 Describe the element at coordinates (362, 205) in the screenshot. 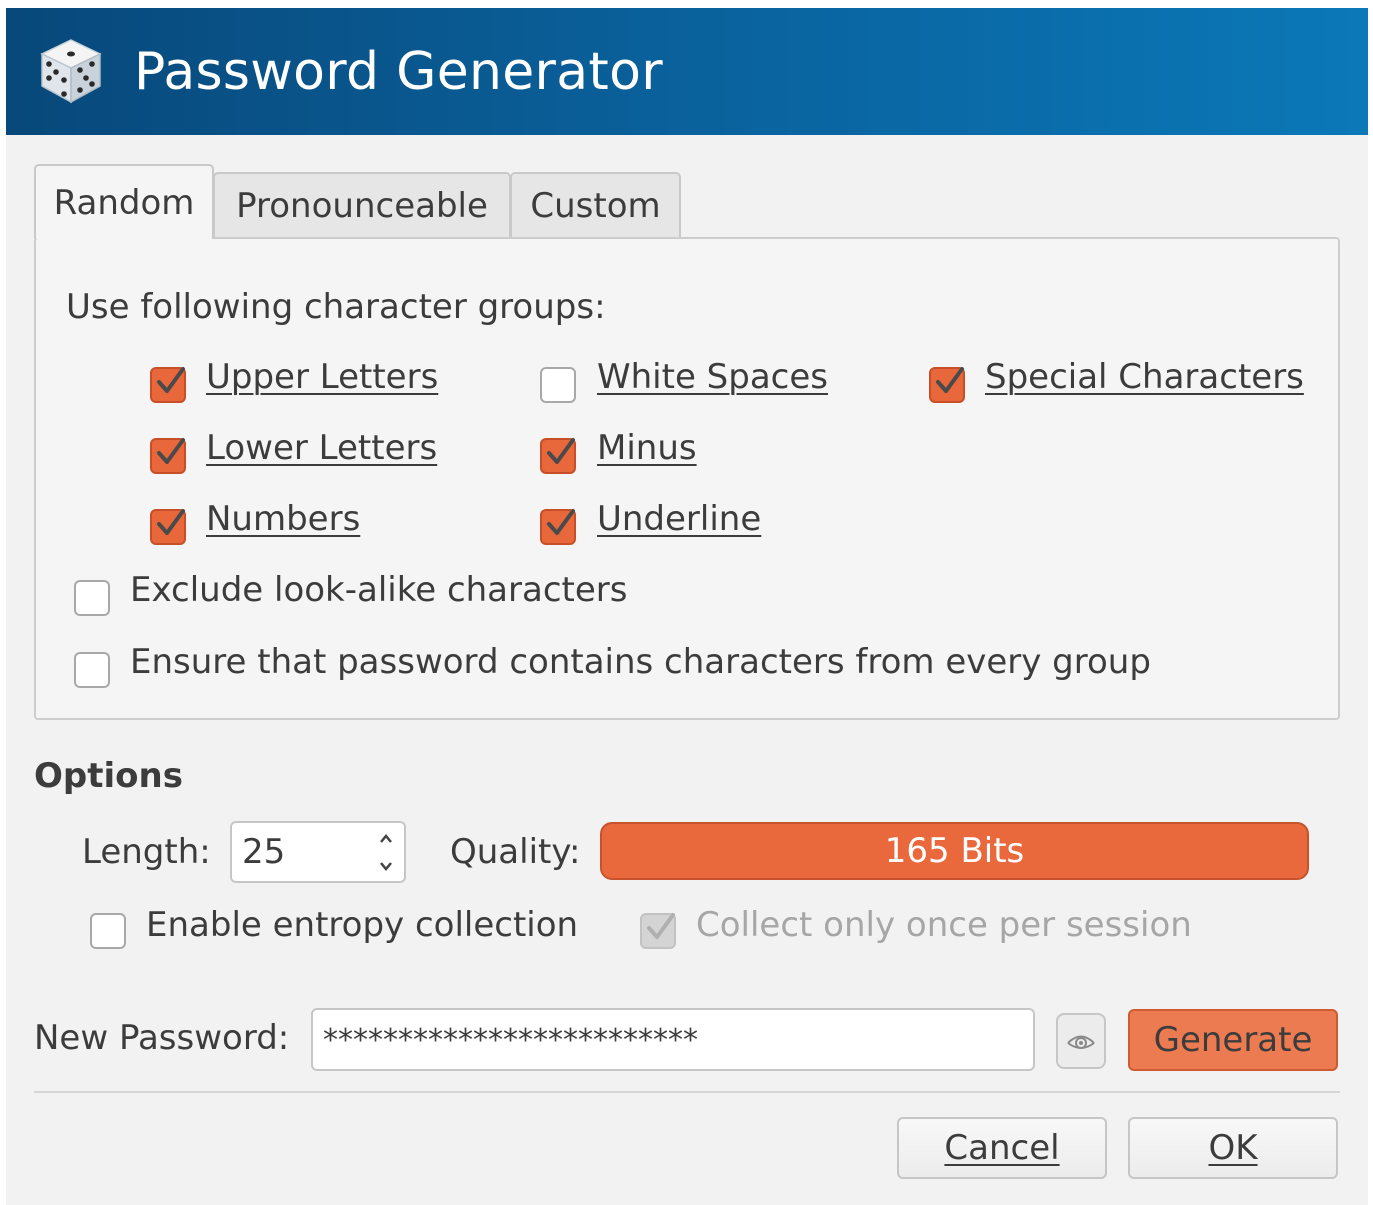

I see `tab-pronounceable: Pronounceable` at that location.